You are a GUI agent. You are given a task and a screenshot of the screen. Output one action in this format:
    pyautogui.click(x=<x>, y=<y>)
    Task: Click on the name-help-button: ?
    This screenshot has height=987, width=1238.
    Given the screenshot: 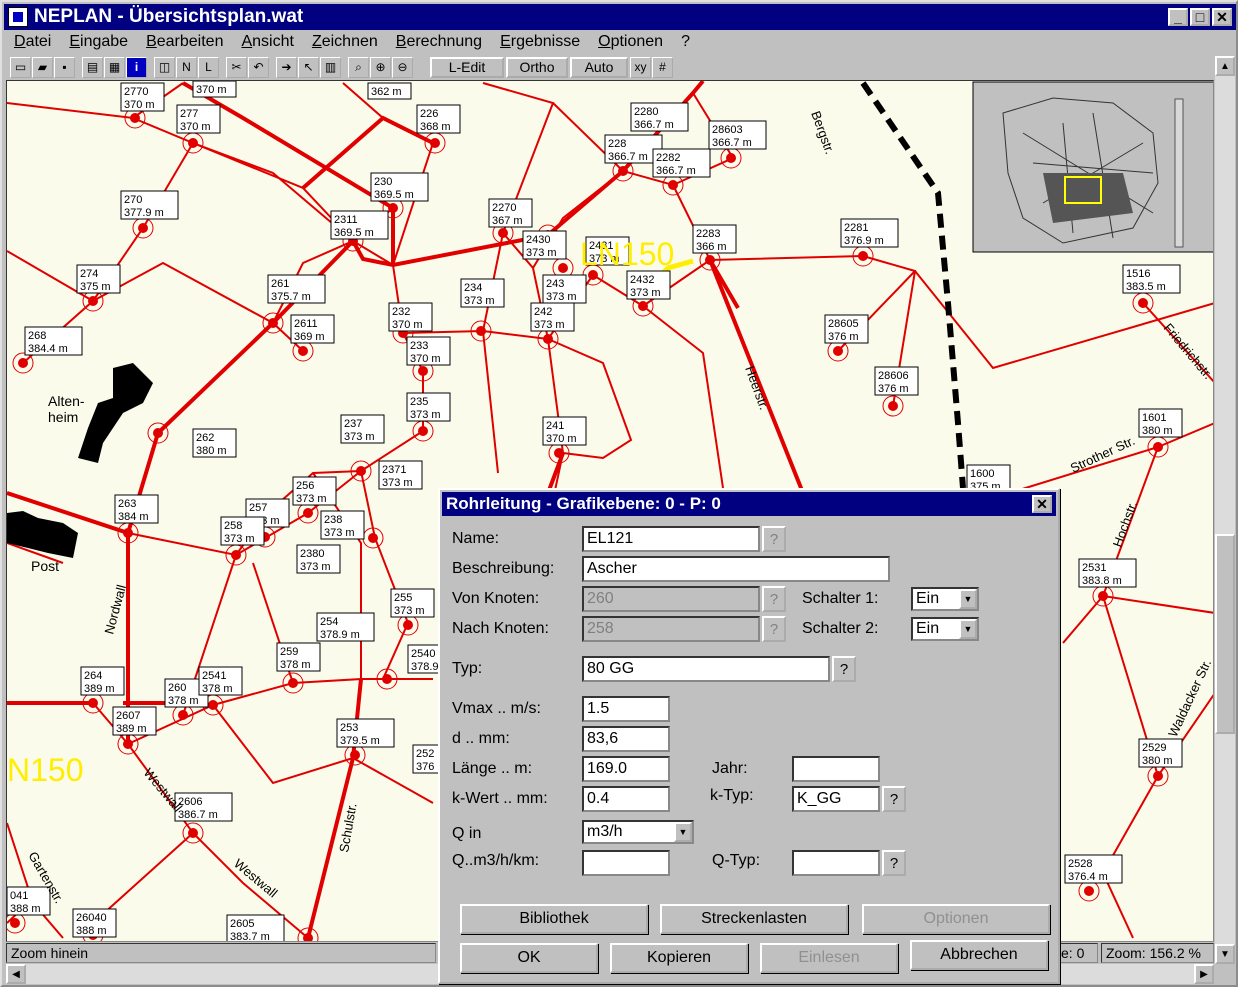 What is the action you would take?
    pyautogui.click(x=774, y=539)
    